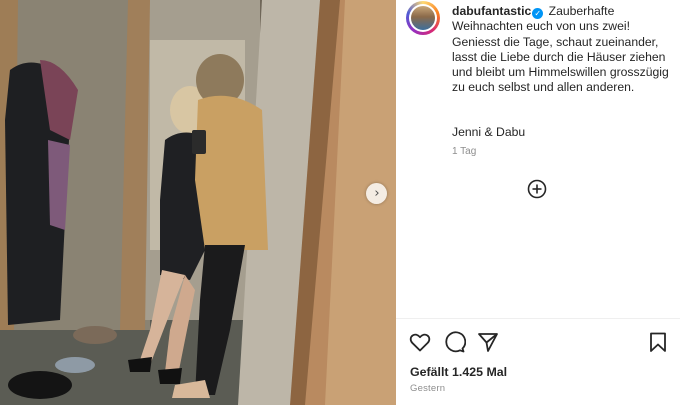 Image resolution: width=680 pixels, height=405 pixels. What do you see at coordinates (489, 132) in the screenshot?
I see `caption-signature: Jenni & Dabu` at bounding box center [489, 132].